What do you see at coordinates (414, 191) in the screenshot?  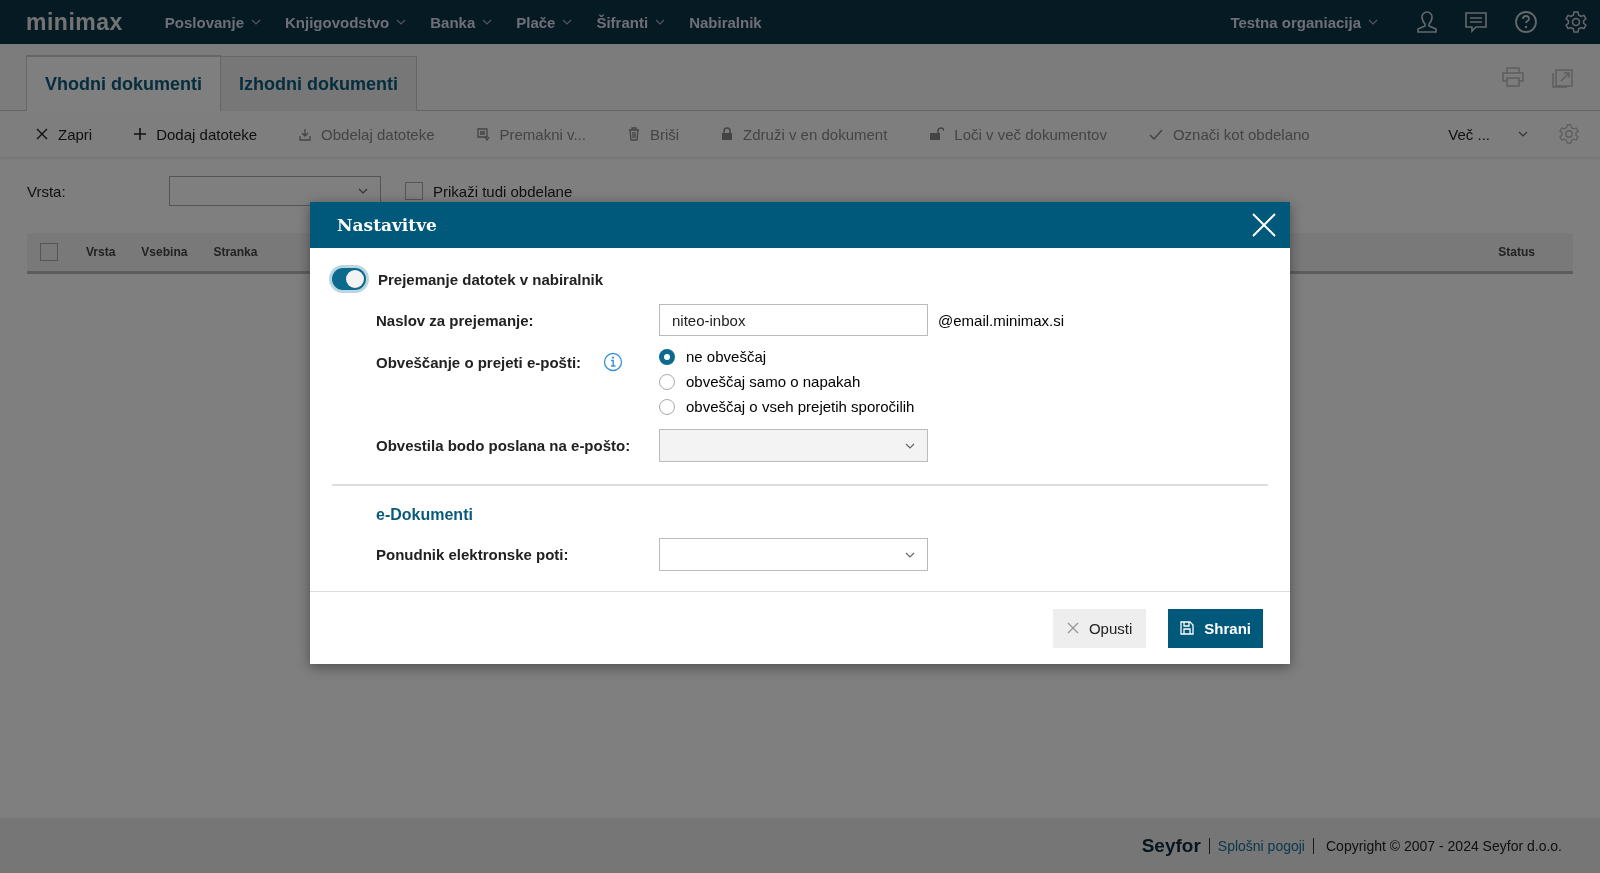 I see `checkbox` at bounding box center [414, 191].